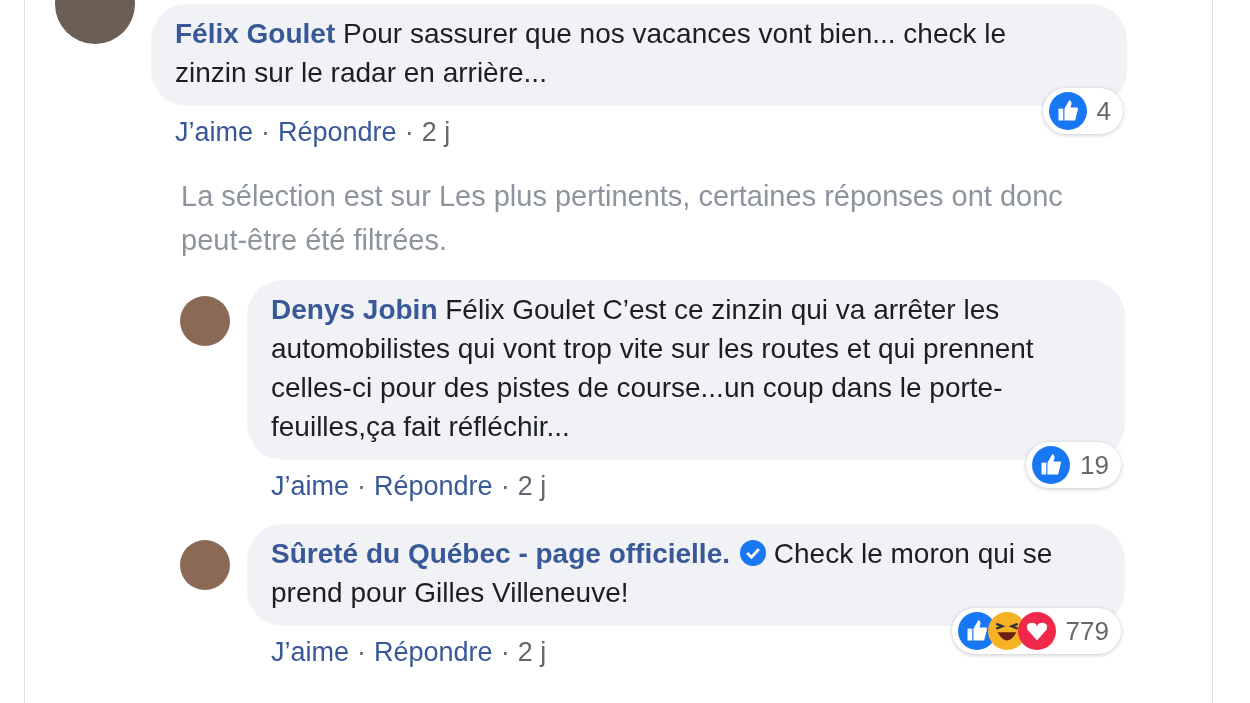  What do you see at coordinates (662, 573) in the screenshot?
I see `comment-text: Sûreté du Québec - page officielle. Check le moron qui se prend pour Gilles Villeneuve!` at bounding box center [662, 573].